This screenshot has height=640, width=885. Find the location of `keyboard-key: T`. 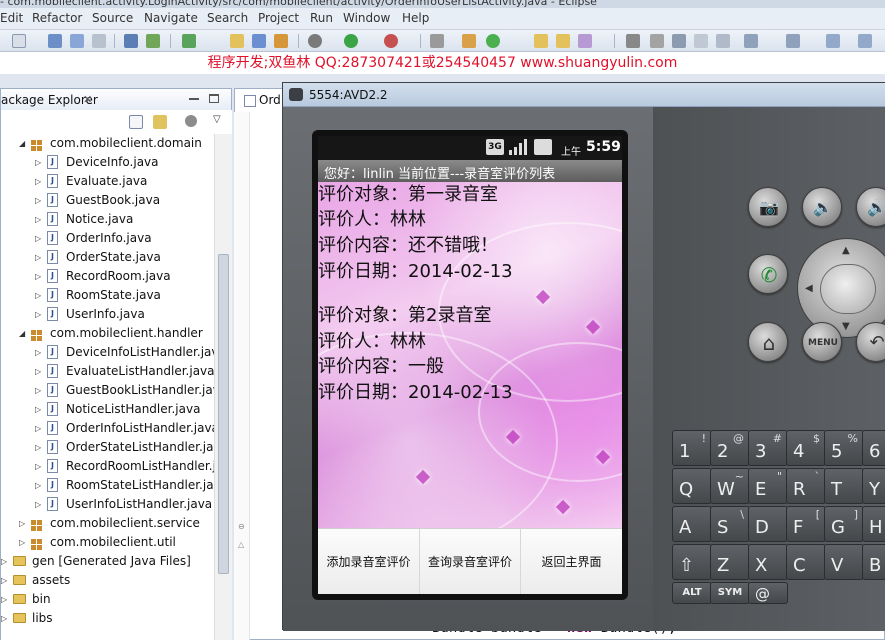

keyboard-key: T is located at coordinates (844, 486).